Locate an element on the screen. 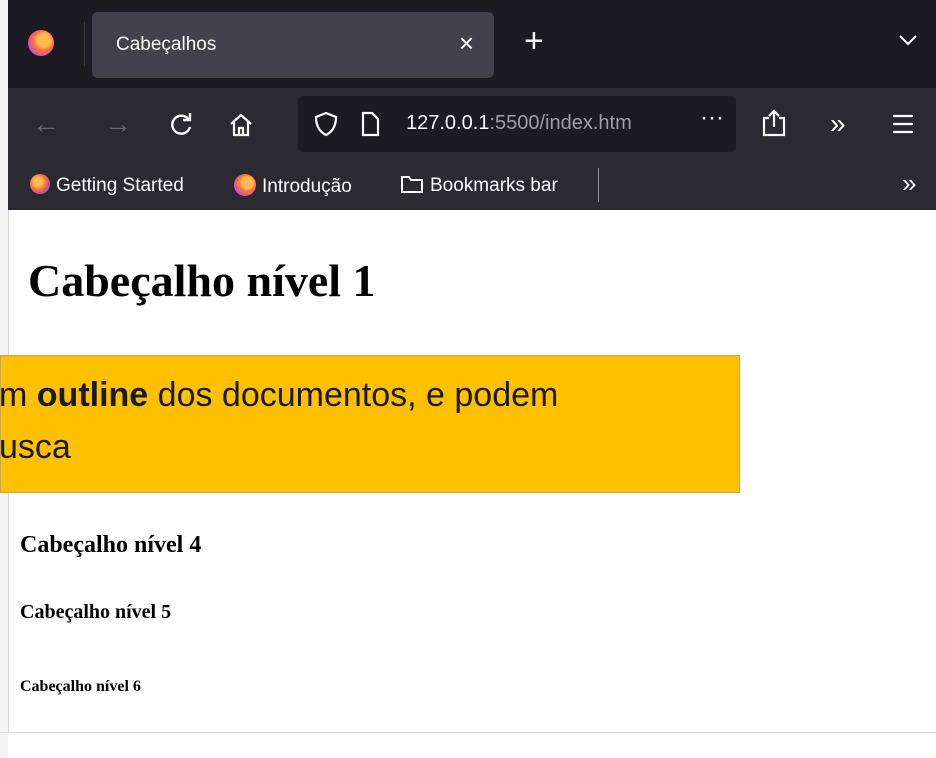  callout-line-2: usca is located at coordinates (35, 447).